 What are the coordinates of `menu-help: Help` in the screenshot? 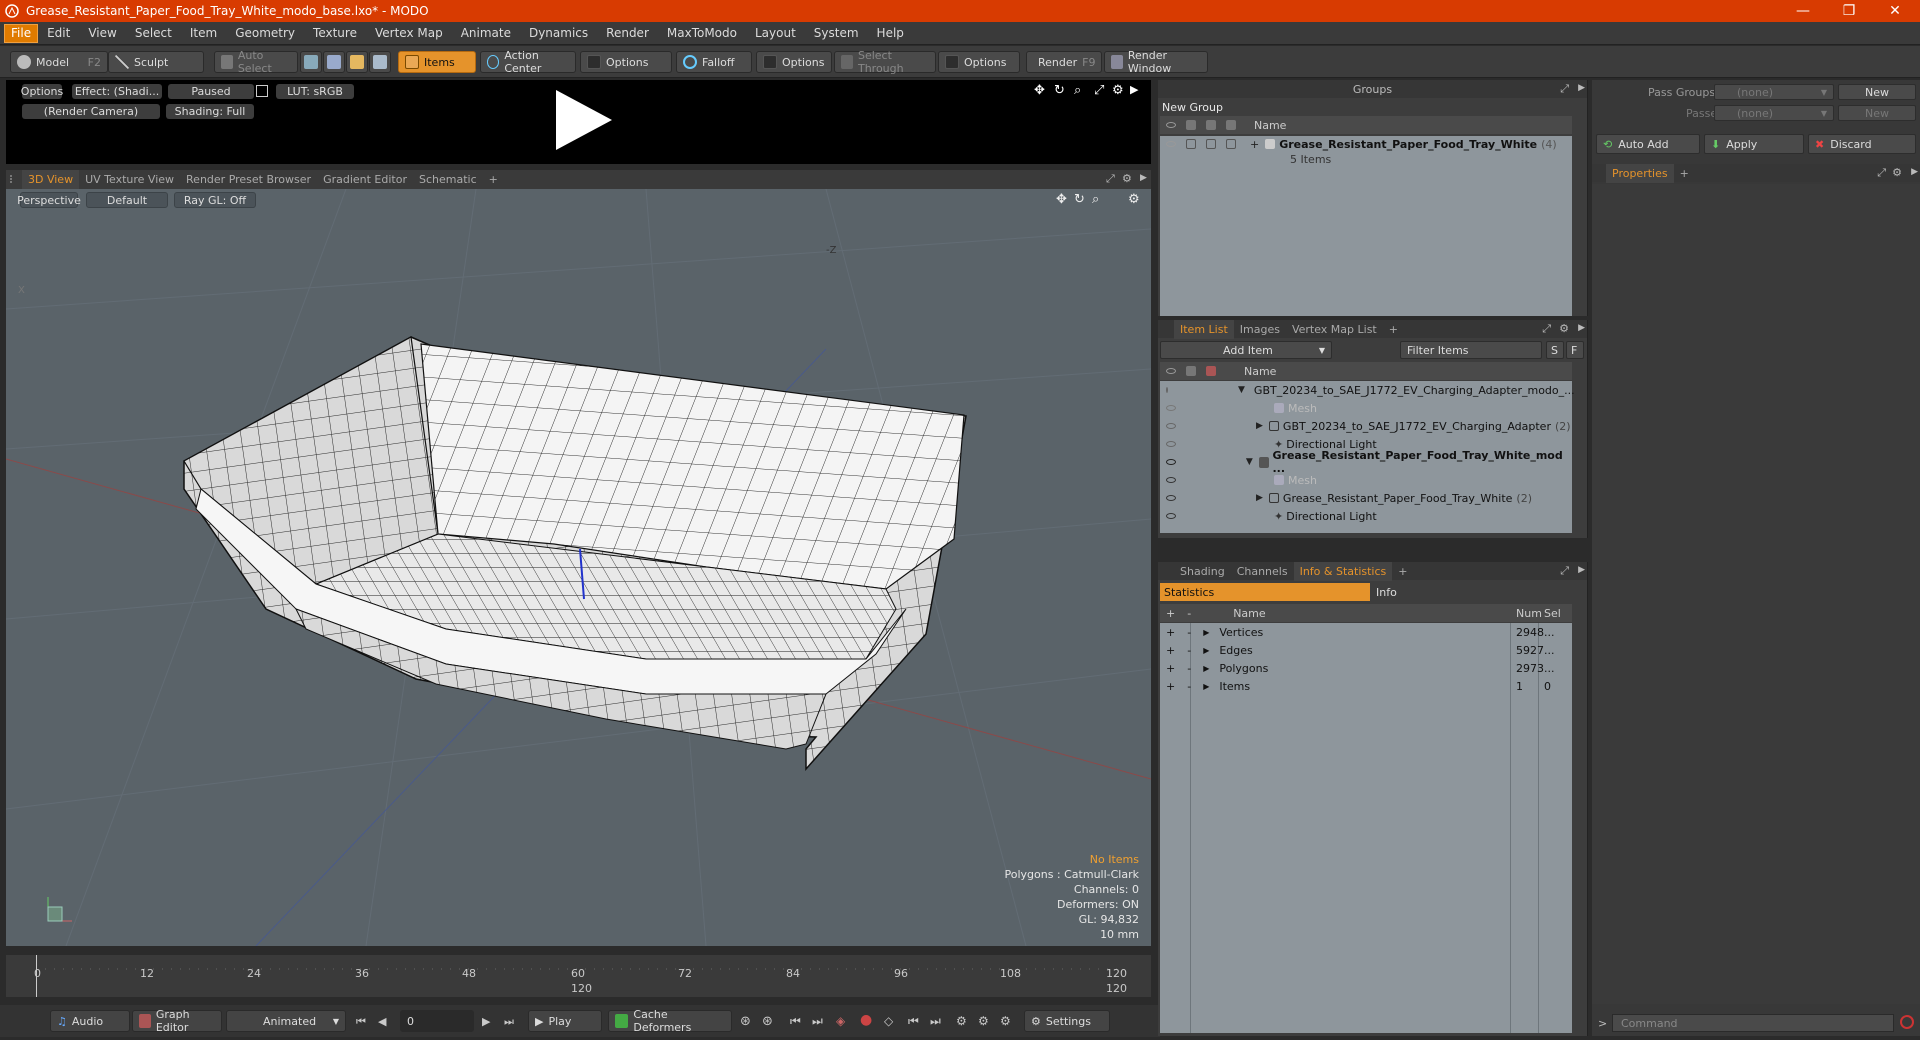 It's located at (890, 33).